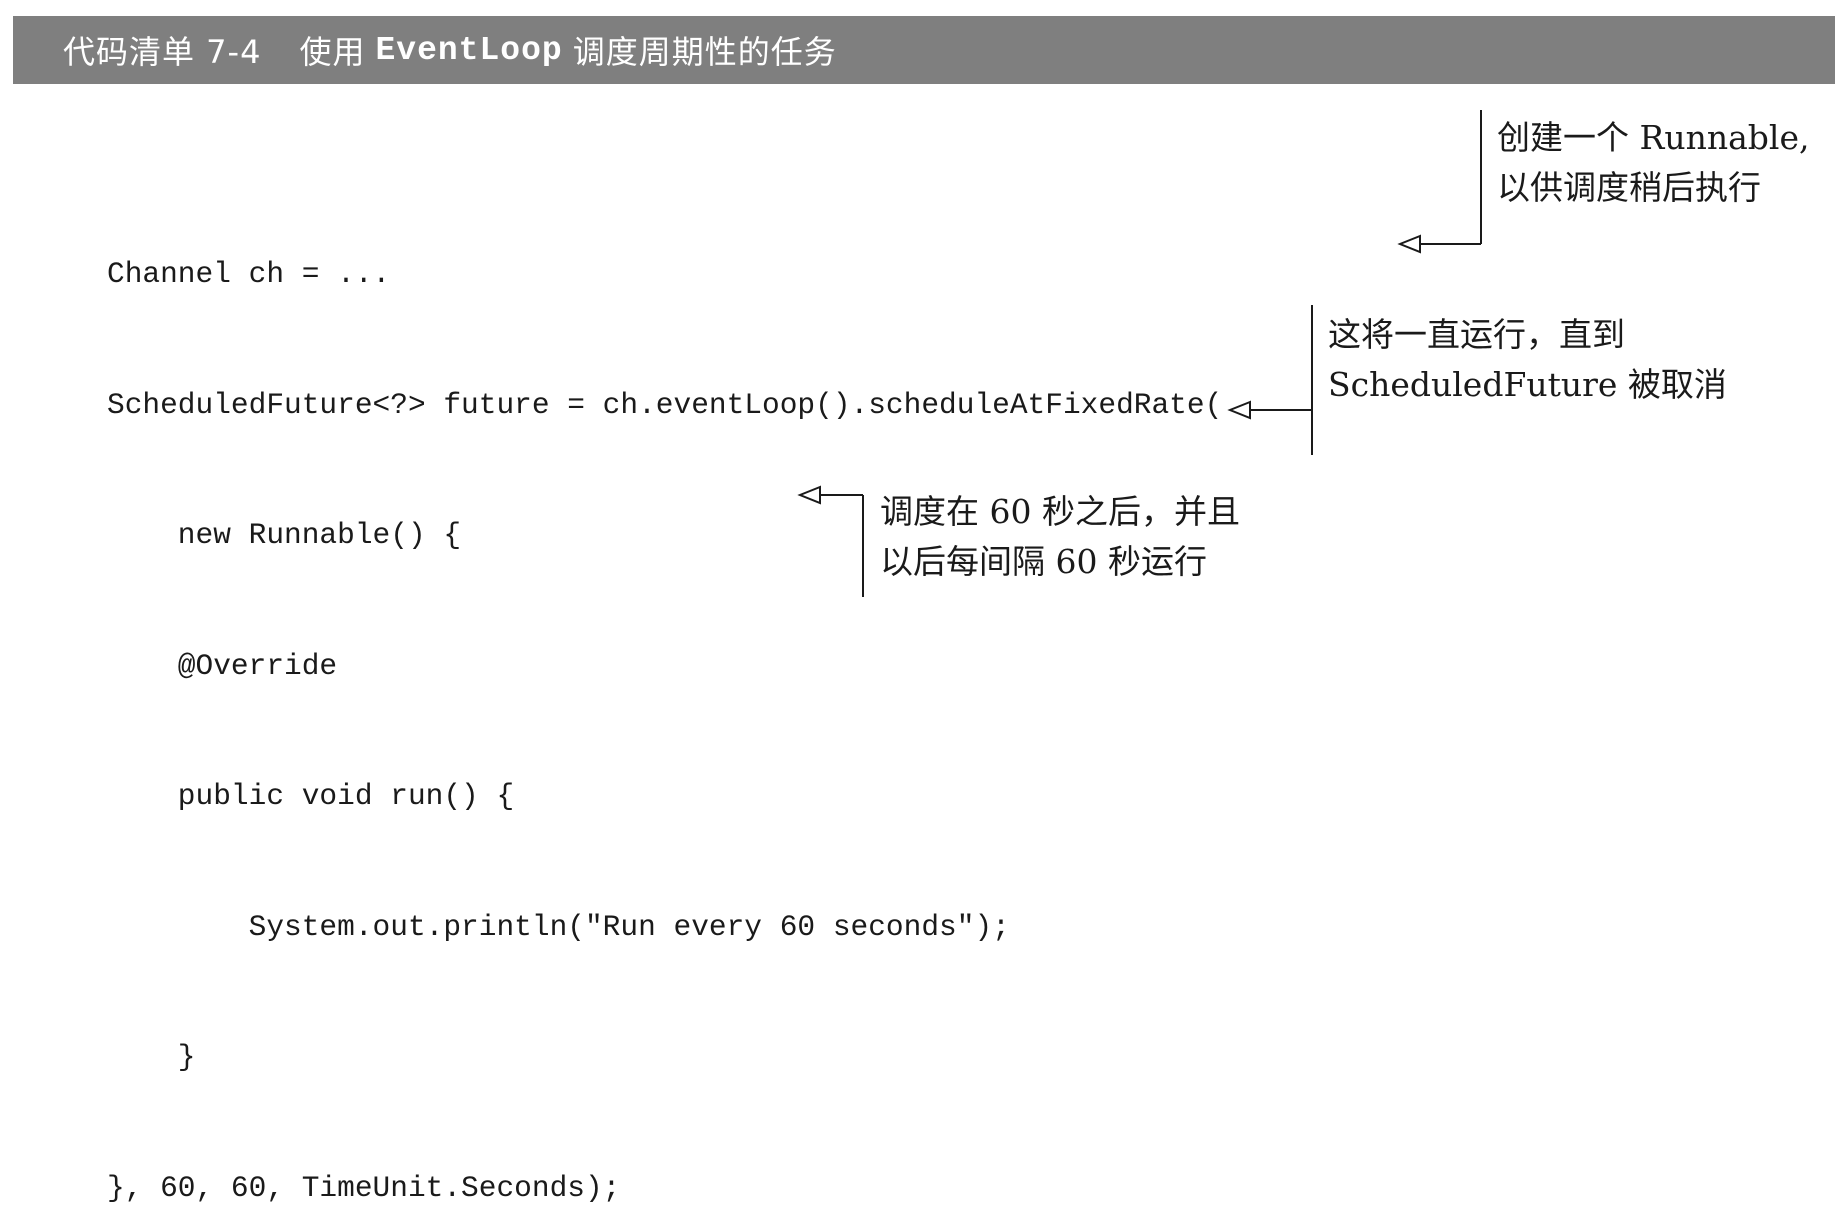  What do you see at coordinates (705, 50) in the screenshot?
I see `listing-title-suffix: 调度周期性的任务` at bounding box center [705, 50].